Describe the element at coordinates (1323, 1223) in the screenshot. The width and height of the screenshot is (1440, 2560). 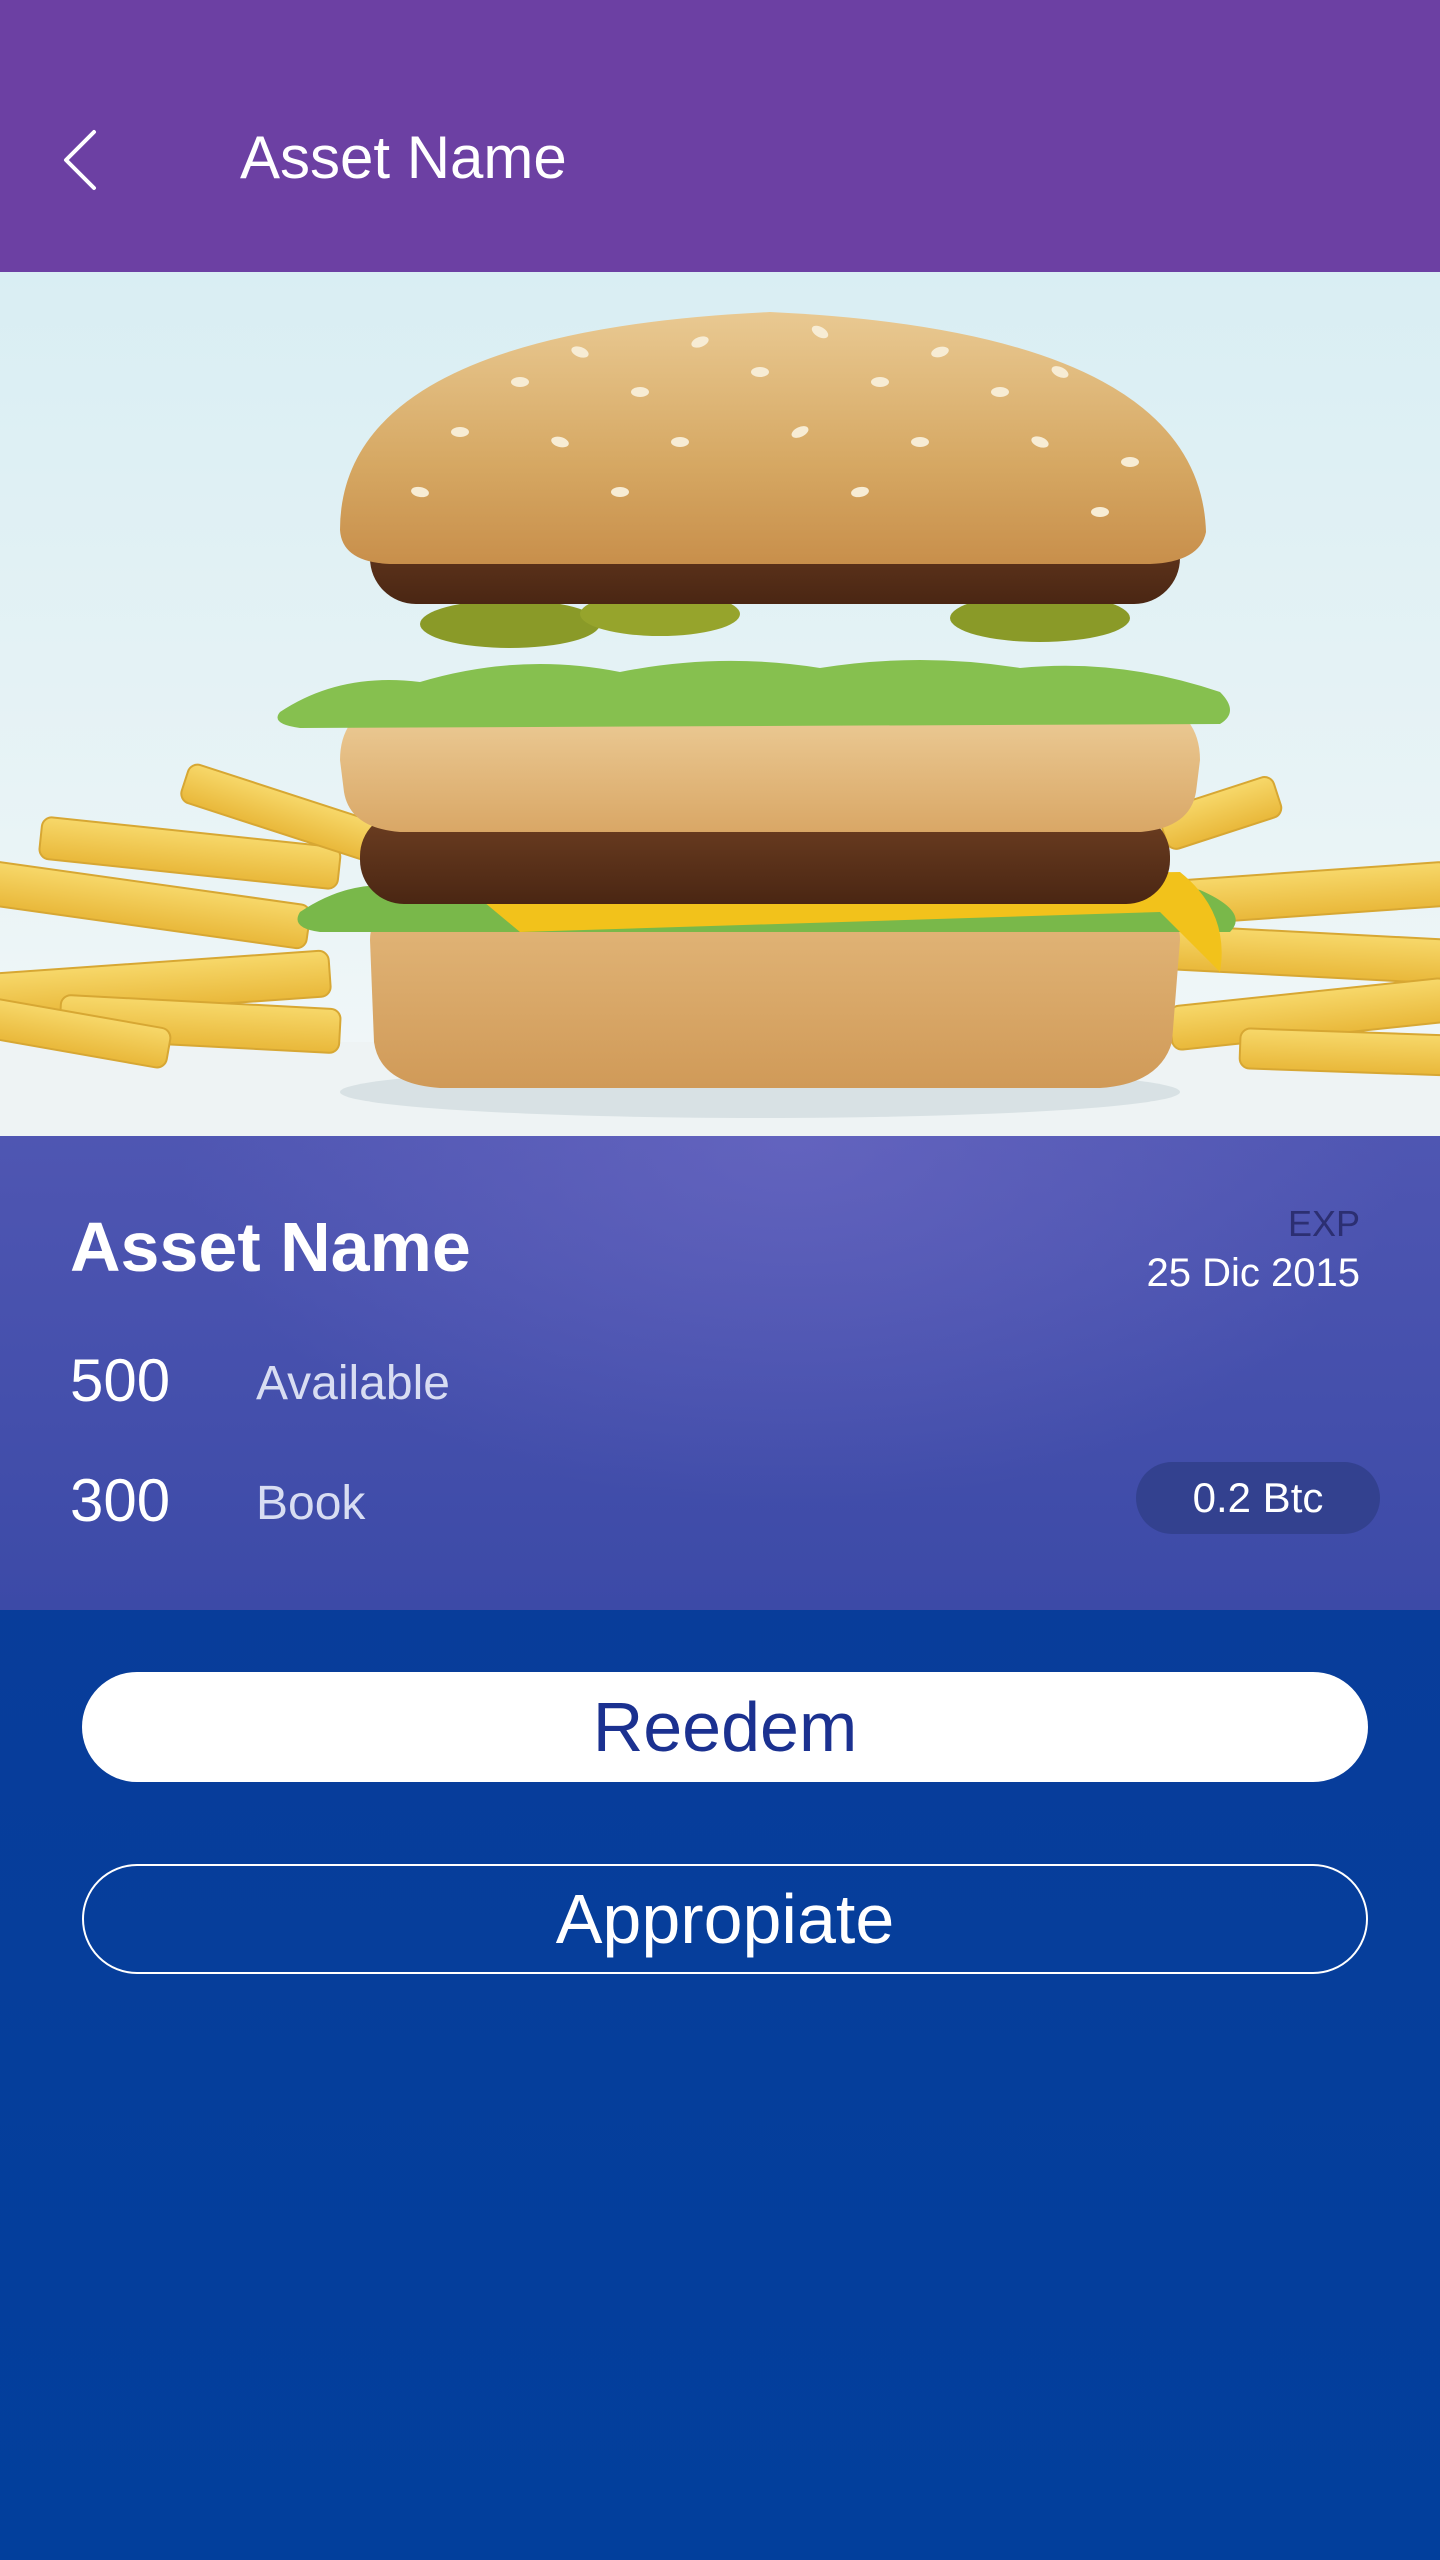
I see `exp-label: EXP` at that location.